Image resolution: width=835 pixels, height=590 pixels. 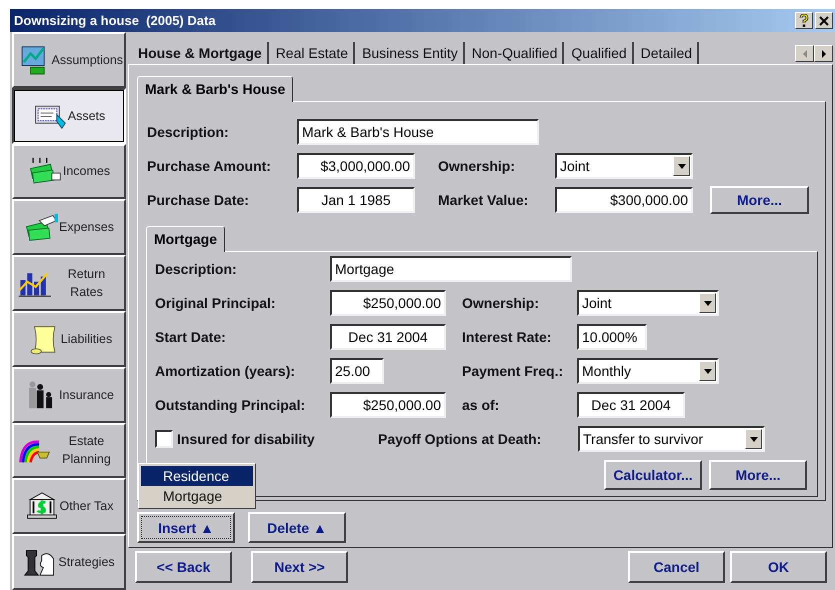 What do you see at coordinates (299, 567) in the screenshot?
I see `next-button: Next >>` at bounding box center [299, 567].